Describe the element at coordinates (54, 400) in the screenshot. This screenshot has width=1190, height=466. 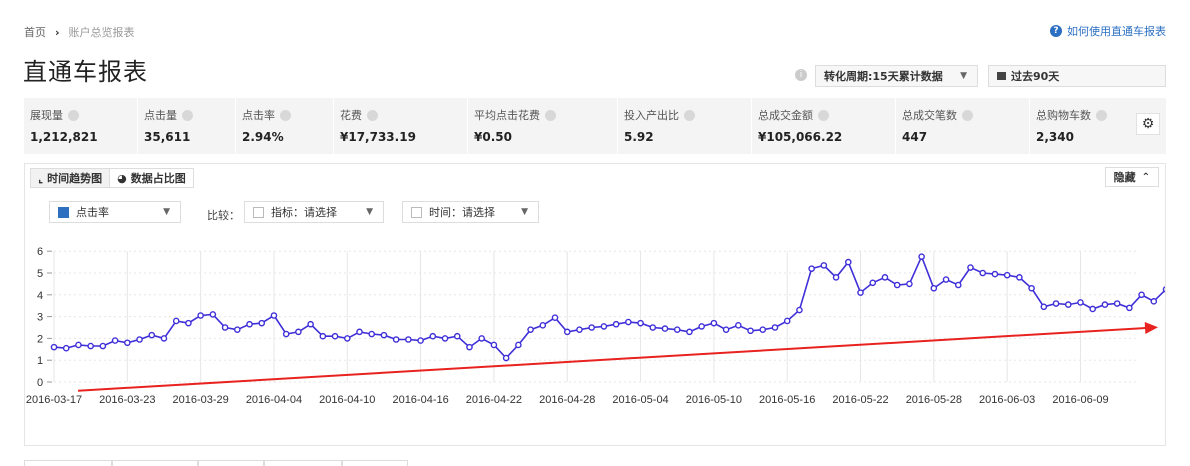
I see `x-tick-label: 2016-03-17` at that location.